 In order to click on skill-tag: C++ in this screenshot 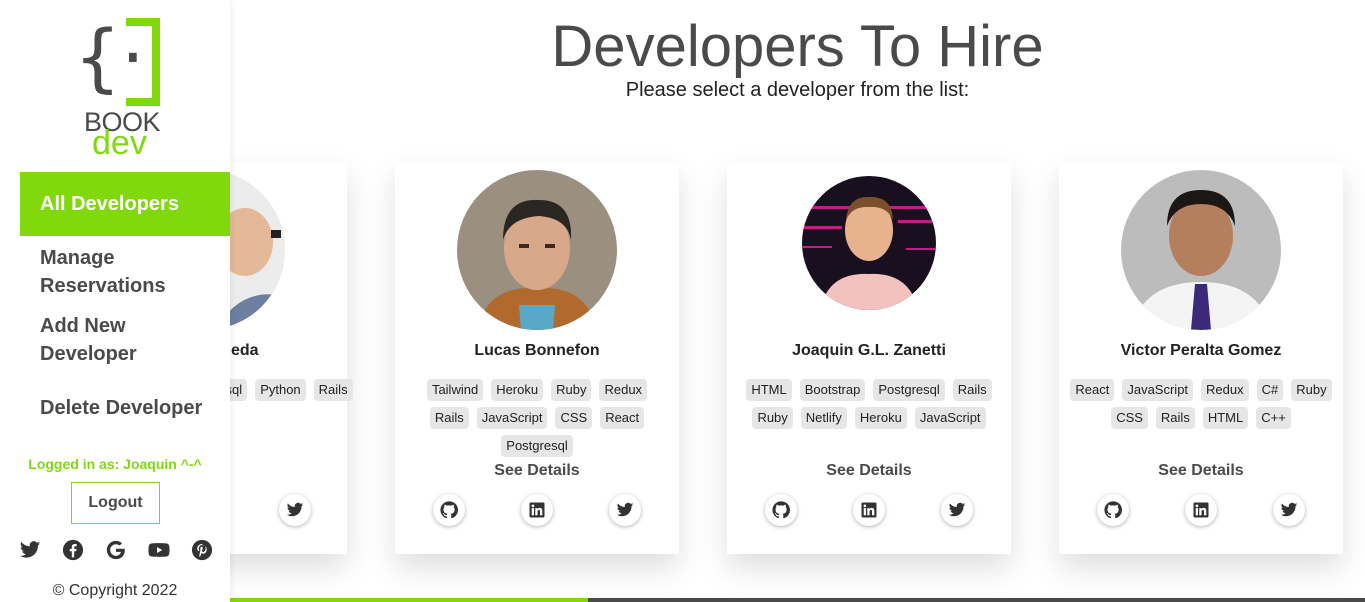, I will do `click(1273, 418)`.